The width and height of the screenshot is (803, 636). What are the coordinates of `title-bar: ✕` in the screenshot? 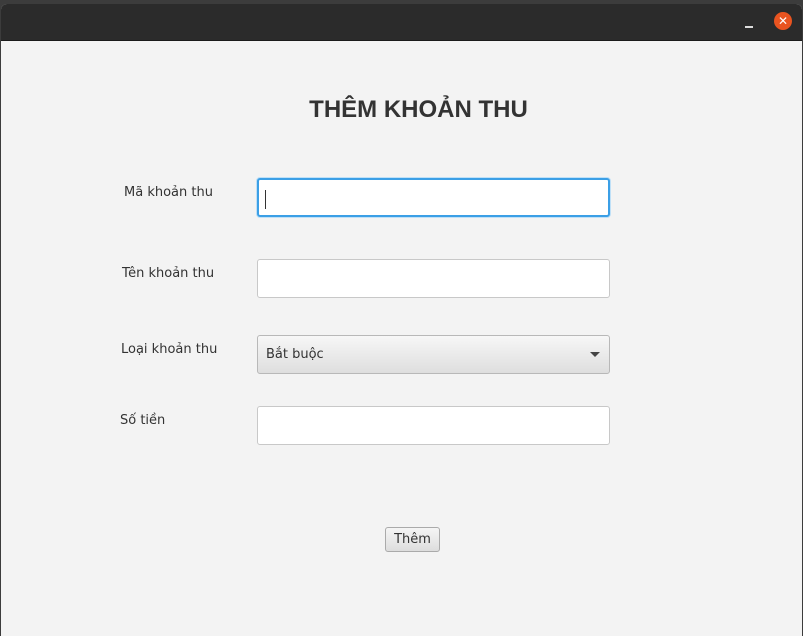 It's located at (401, 22).